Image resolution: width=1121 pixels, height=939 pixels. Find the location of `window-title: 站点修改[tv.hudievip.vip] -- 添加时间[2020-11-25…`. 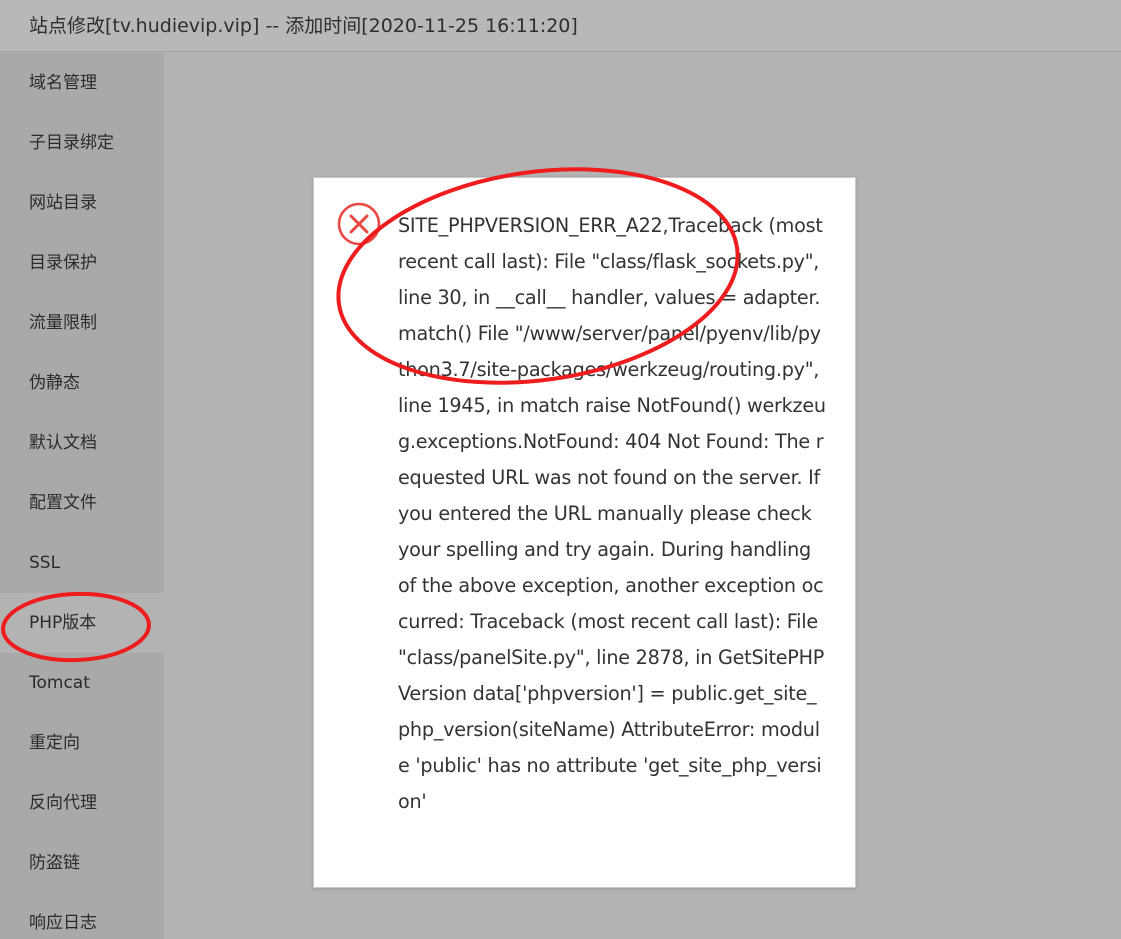

window-title: 站点修改[tv.hudievip.vip] -- 添加时间[2020-11-25… is located at coordinates (303, 26).